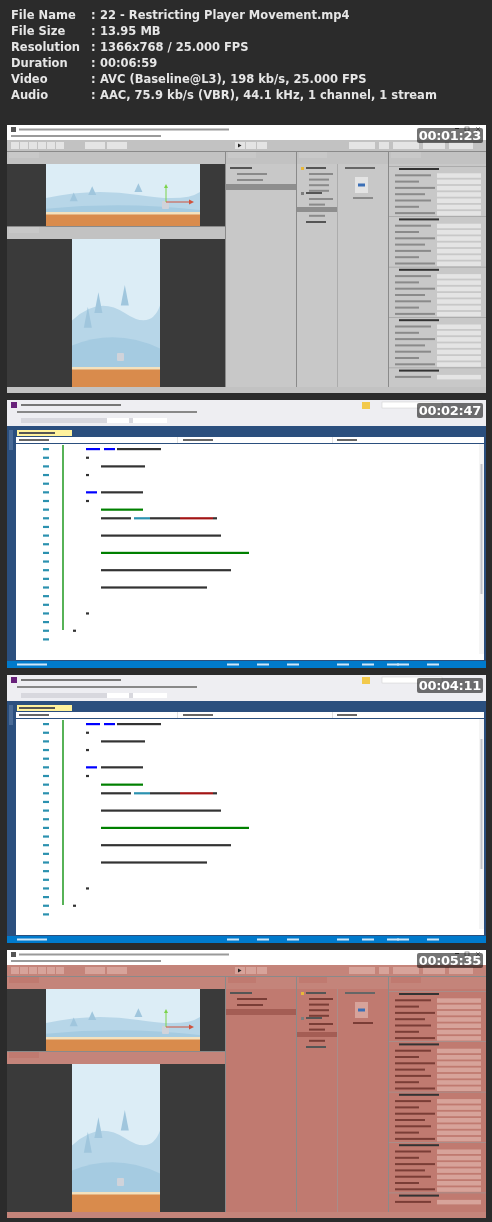 This screenshot has height=1222, width=492. Describe the element at coordinates (449, 135) in the screenshot. I see `timestamp: 00:01:23` at that location.